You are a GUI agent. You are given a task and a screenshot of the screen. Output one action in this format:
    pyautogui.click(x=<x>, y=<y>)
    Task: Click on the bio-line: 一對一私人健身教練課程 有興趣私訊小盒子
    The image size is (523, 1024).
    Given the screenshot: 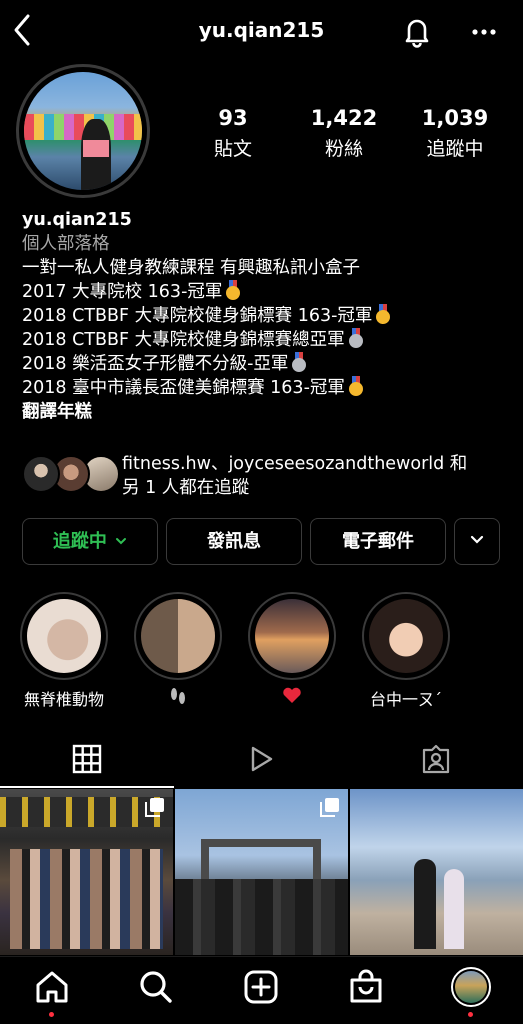 What is the action you would take?
    pyautogui.click(x=191, y=268)
    